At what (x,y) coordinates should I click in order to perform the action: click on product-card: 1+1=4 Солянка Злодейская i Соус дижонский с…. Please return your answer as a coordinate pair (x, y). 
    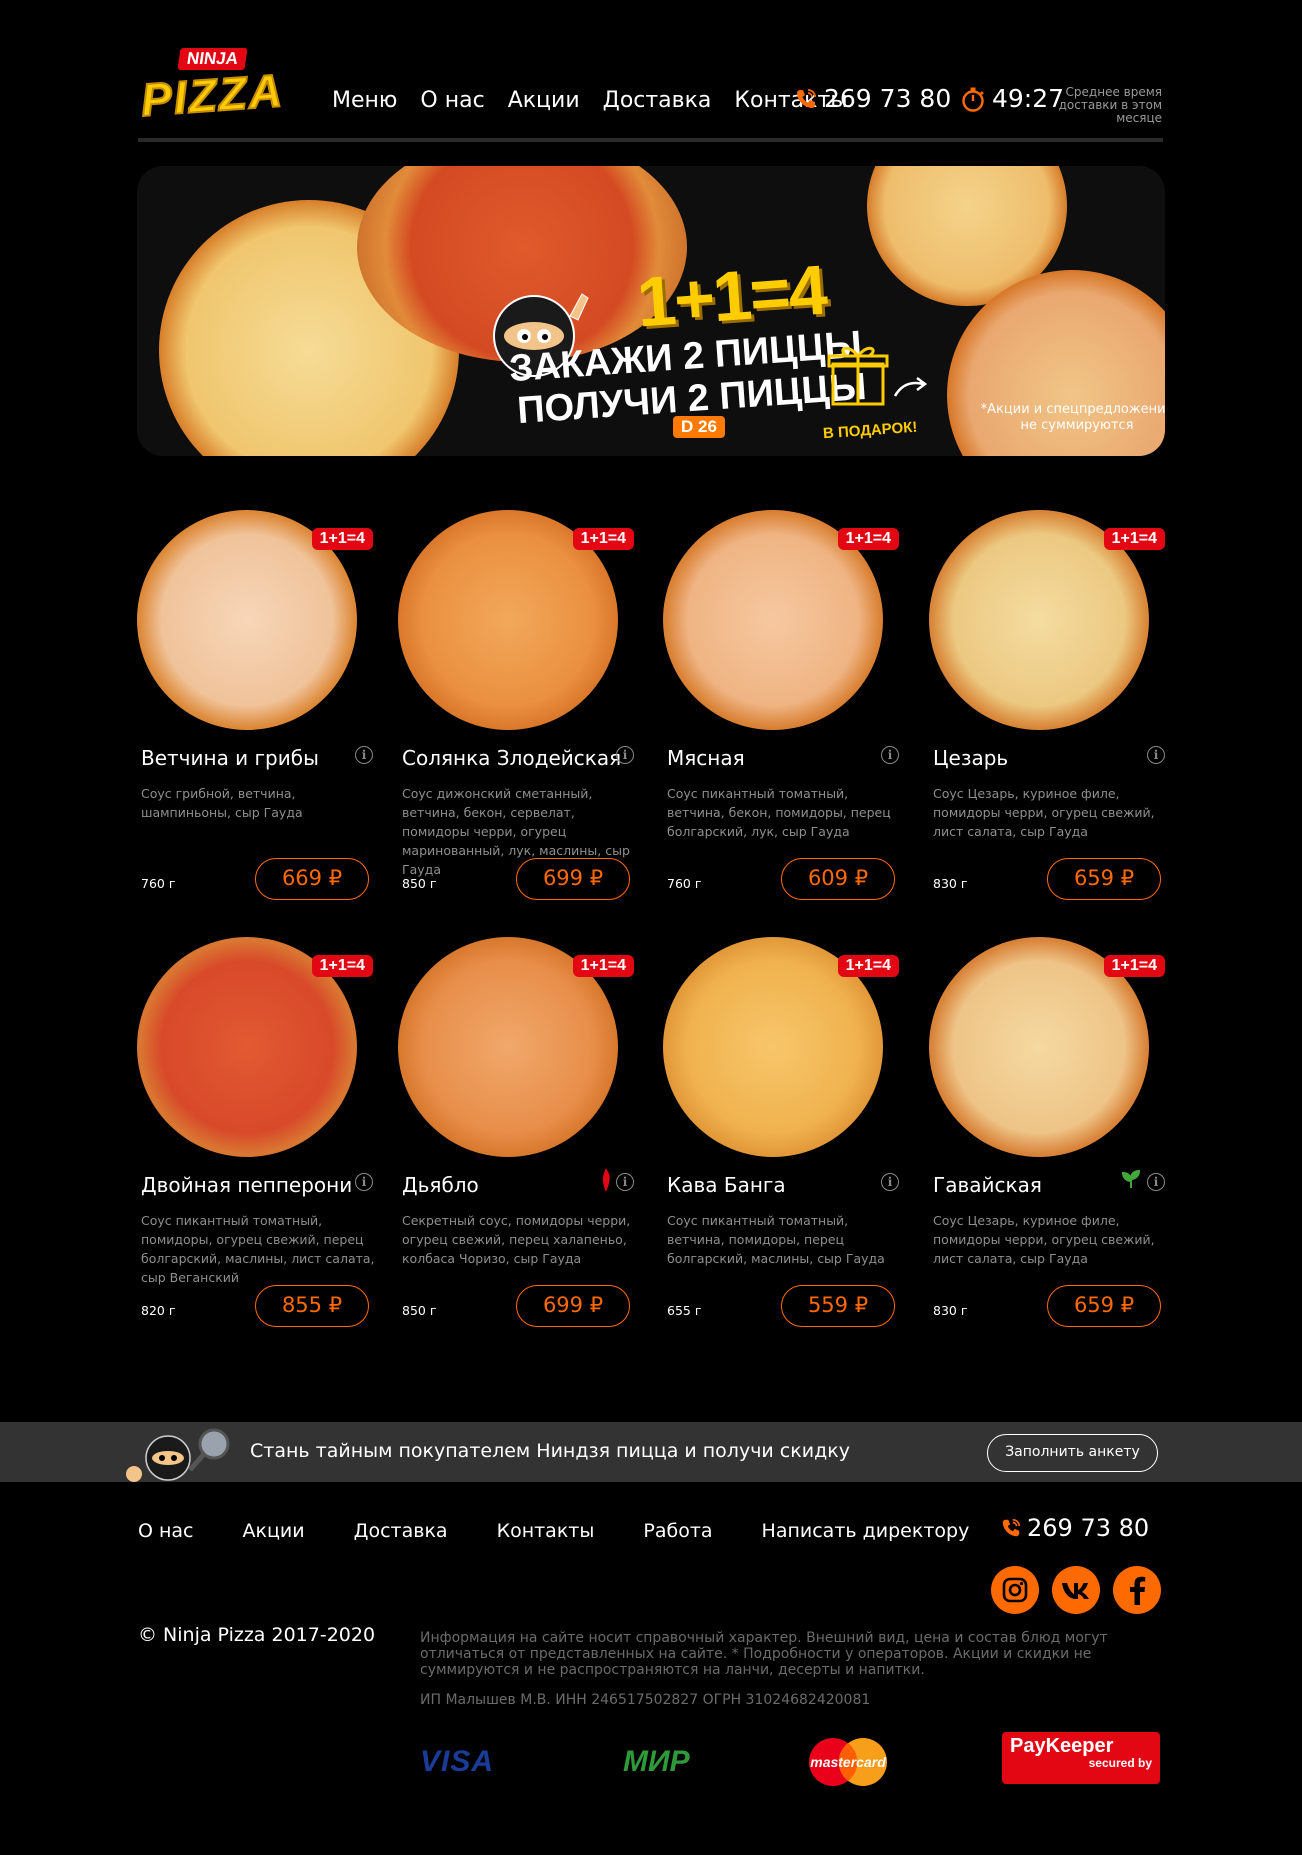
    Looking at the image, I should click on (516, 705).